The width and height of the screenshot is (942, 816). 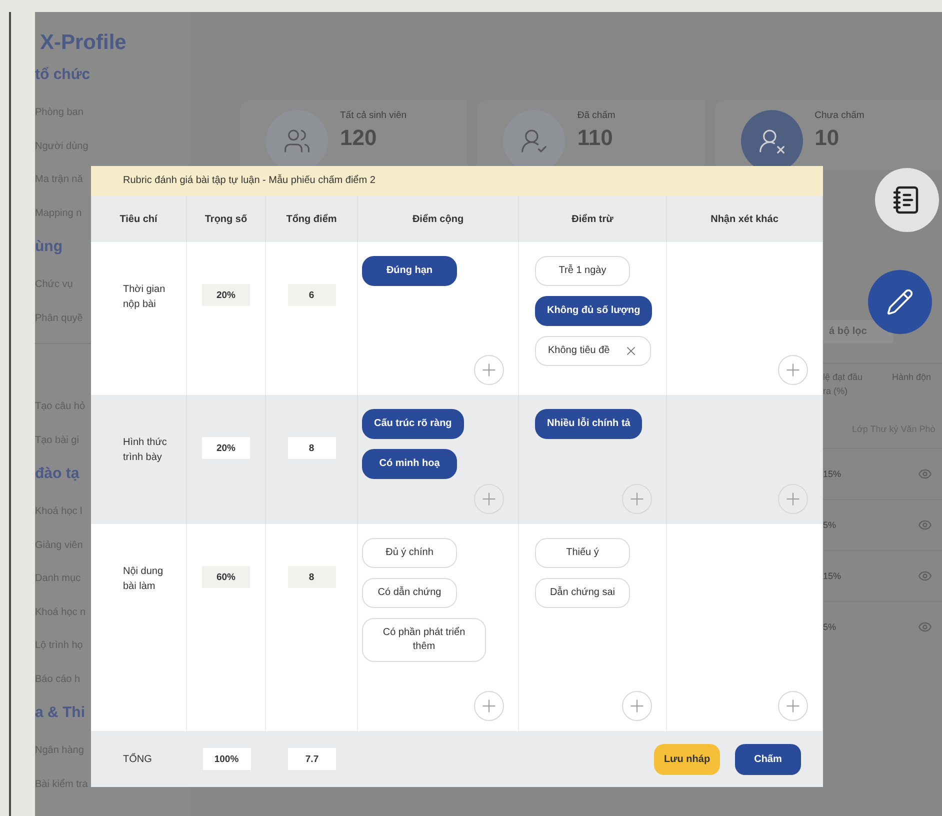 I want to click on save-draft-button: Lưu nháp, so click(x=687, y=759).